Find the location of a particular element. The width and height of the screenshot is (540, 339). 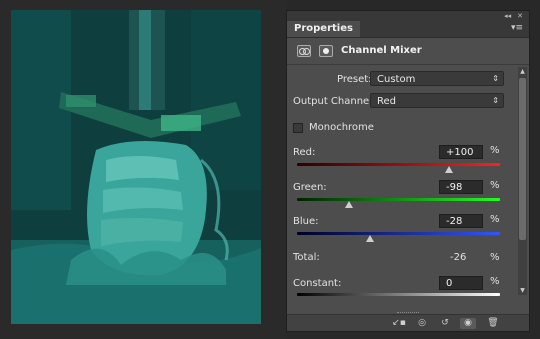

panel-tabbar: Properties ▾≡ is located at coordinates (408, 29).